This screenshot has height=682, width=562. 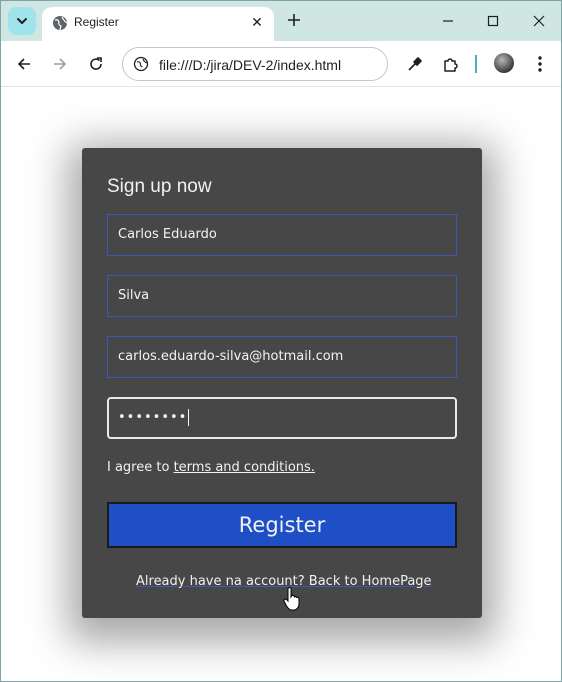 I want to click on hand-cursor-icon, so click(x=291, y=599).